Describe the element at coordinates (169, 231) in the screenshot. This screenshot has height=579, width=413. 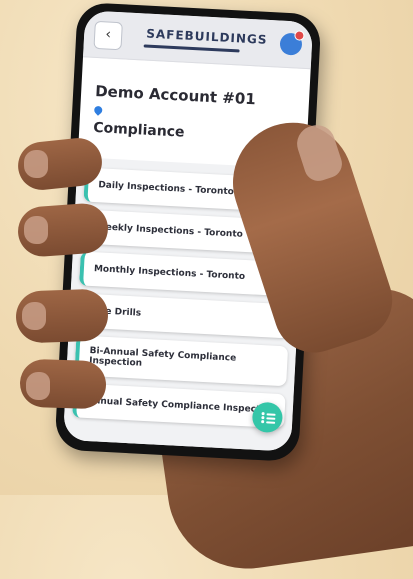
I see `list-item-label: Weekly Inspections - Toronto` at that location.